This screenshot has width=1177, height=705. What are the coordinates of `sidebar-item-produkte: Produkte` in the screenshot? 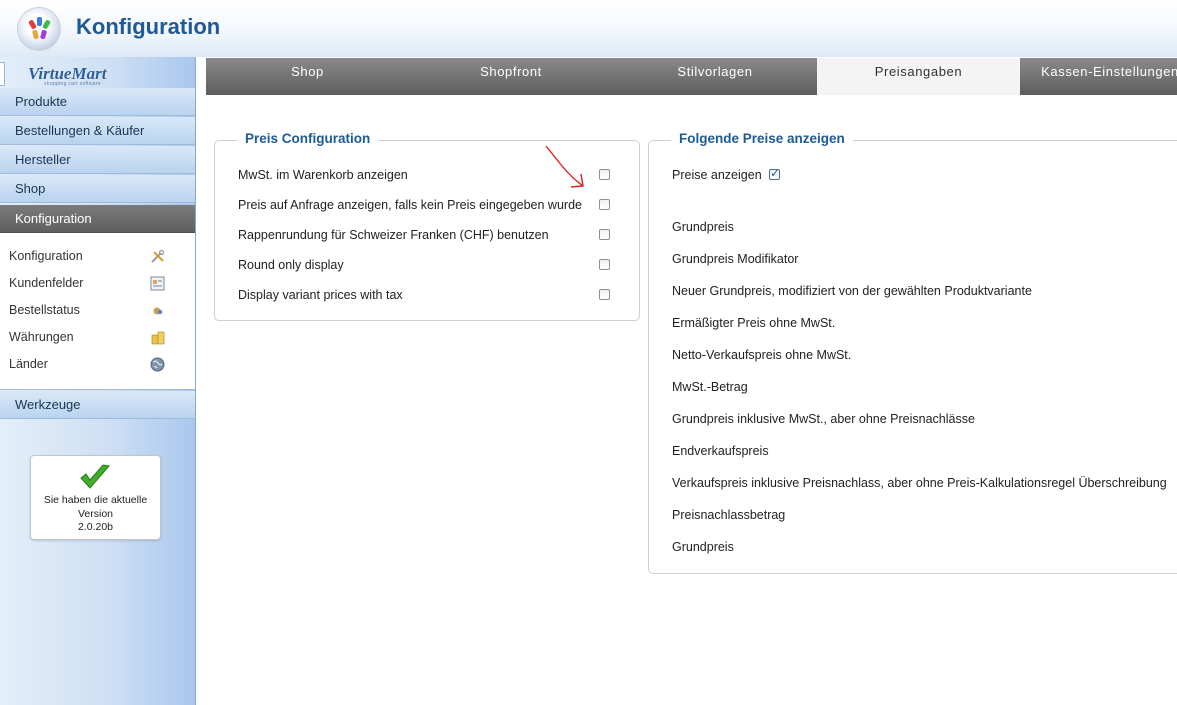 It's located at (97, 102).